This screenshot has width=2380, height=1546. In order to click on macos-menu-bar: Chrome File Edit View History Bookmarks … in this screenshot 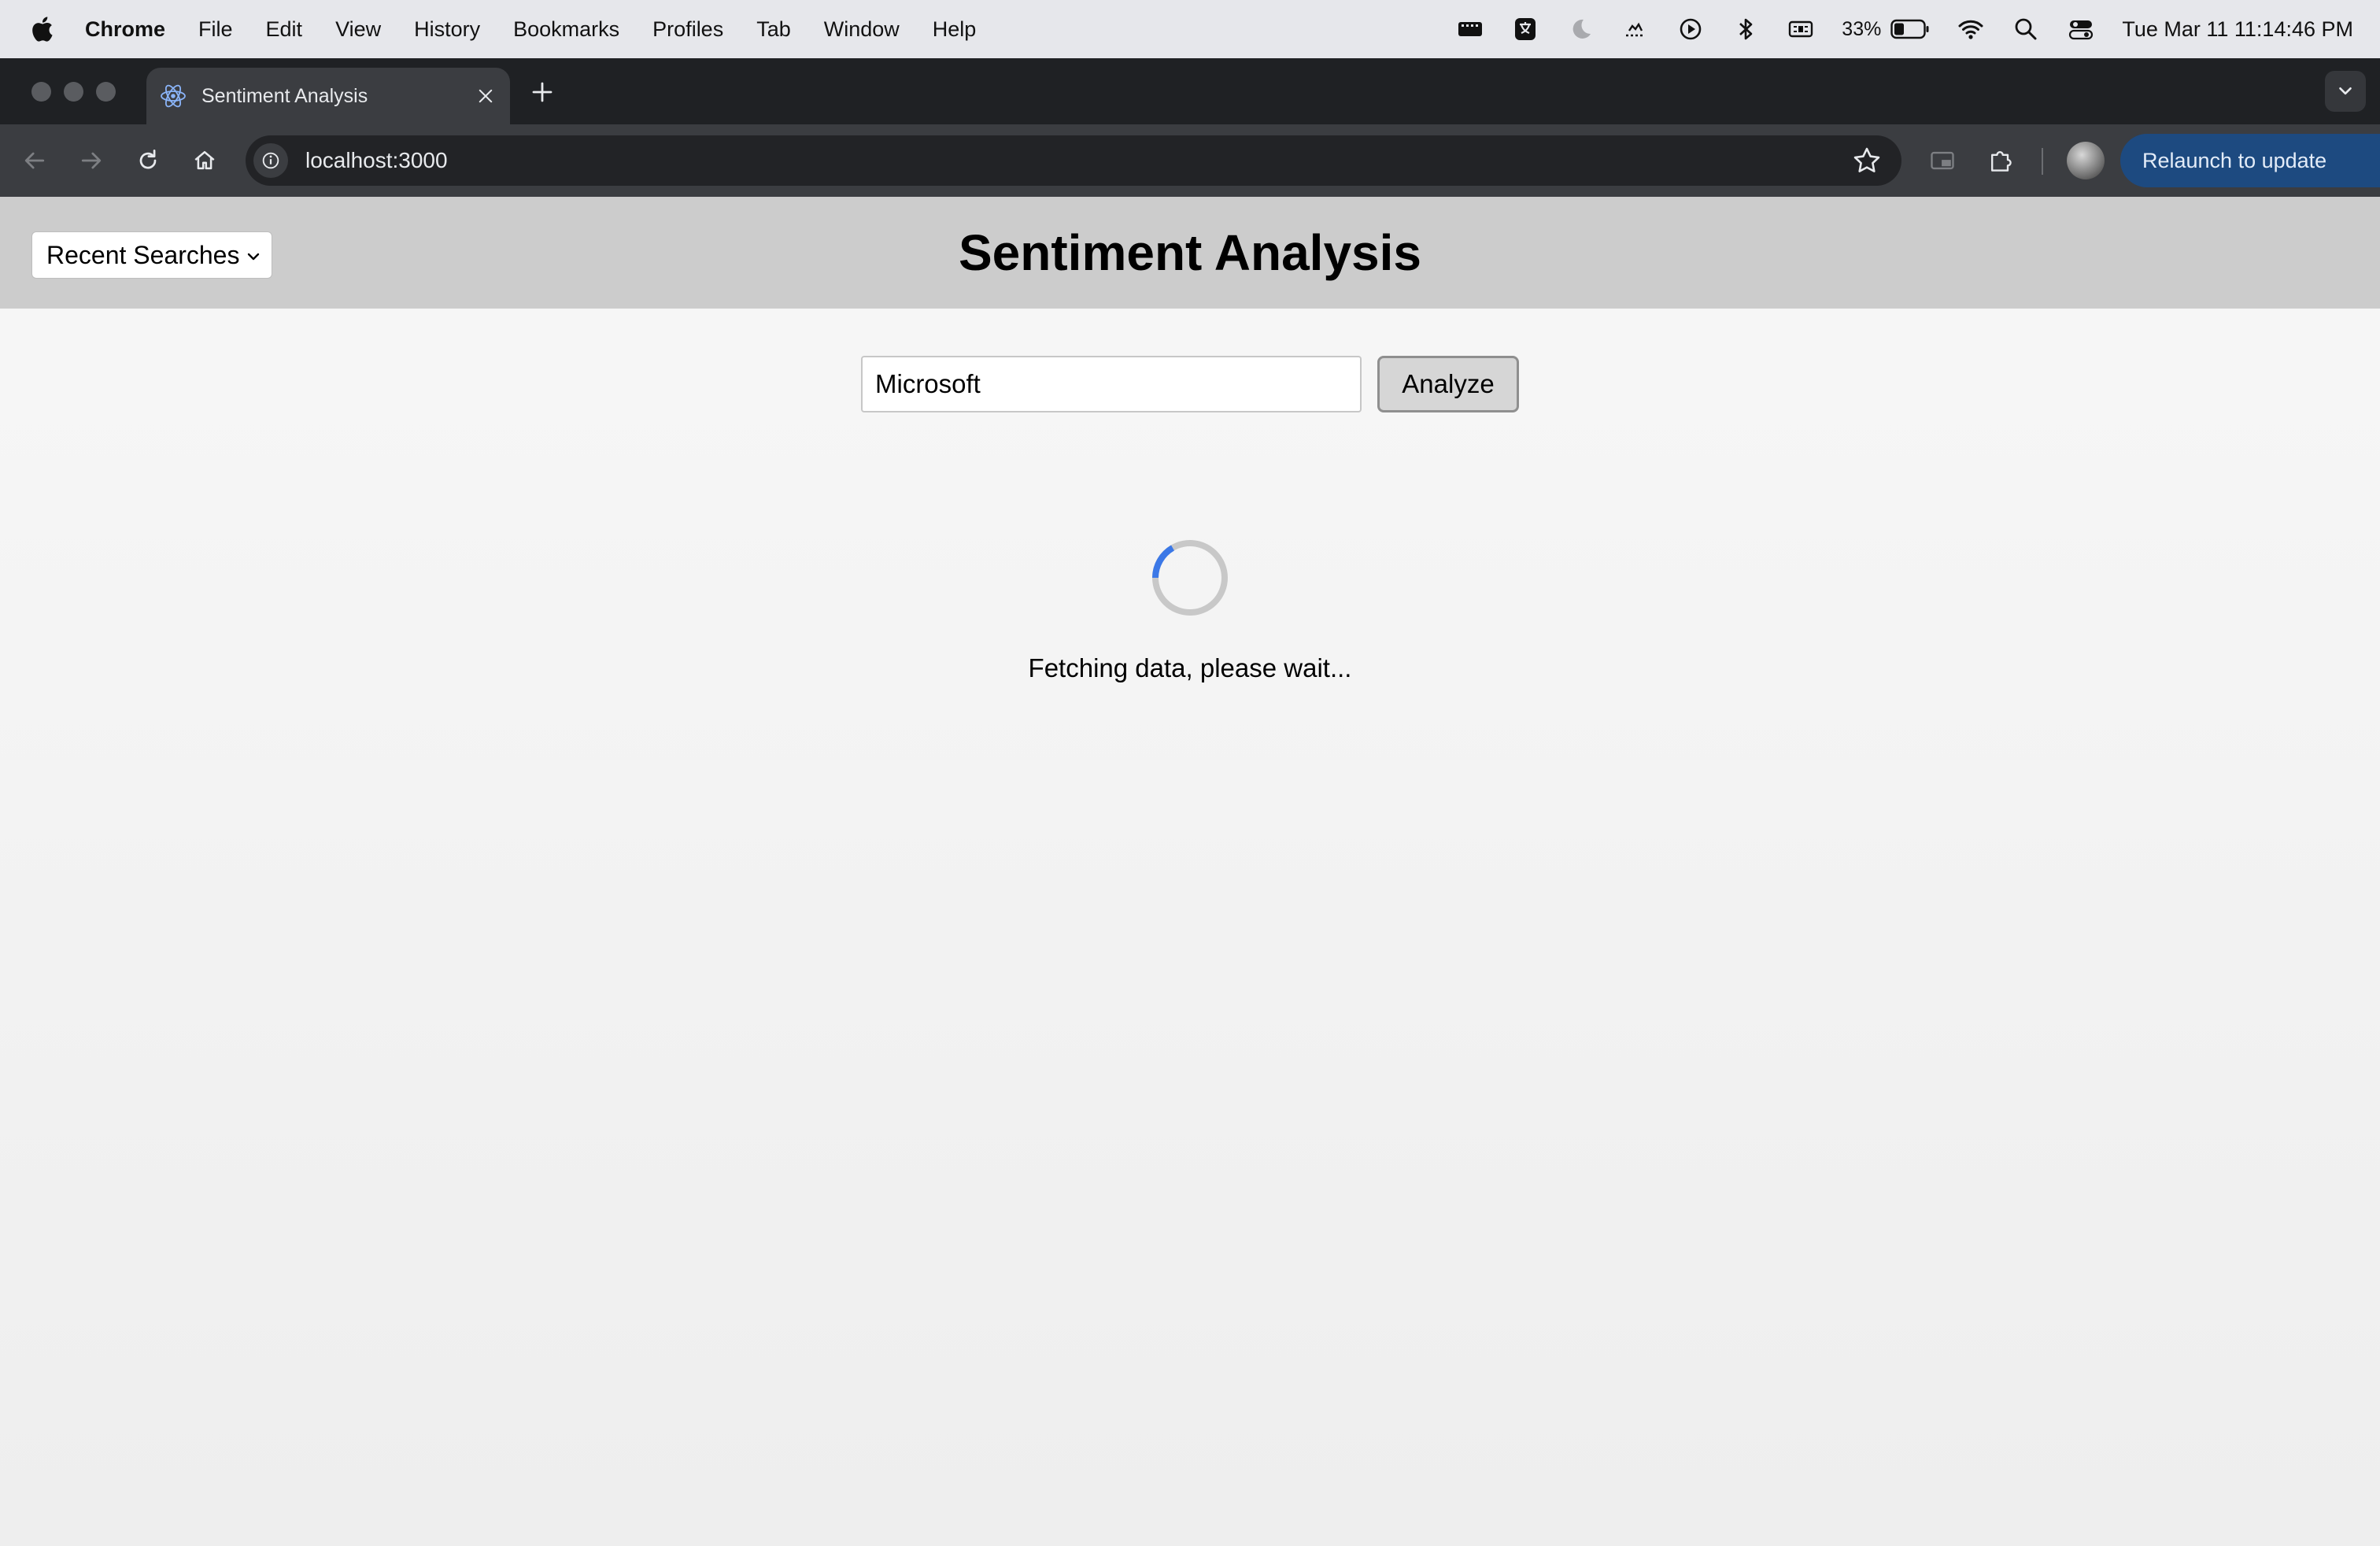, I will do `click(1190, 29)`.